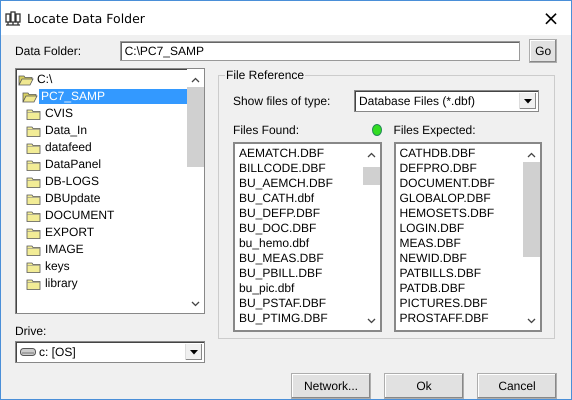 This screenshot has height=400, width=572. I want to click on dropdown-value: c: [OS], so click(58, 352).